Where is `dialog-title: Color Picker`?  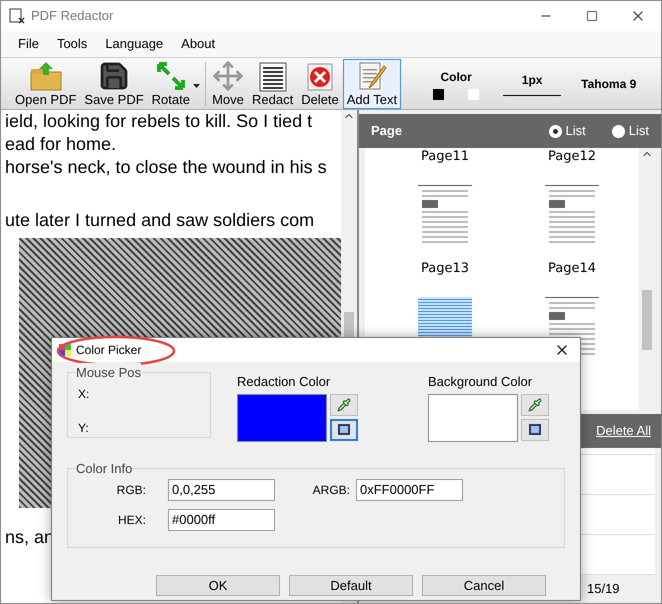
dialog-title: Color Picker is located at coordinates (109, 350).